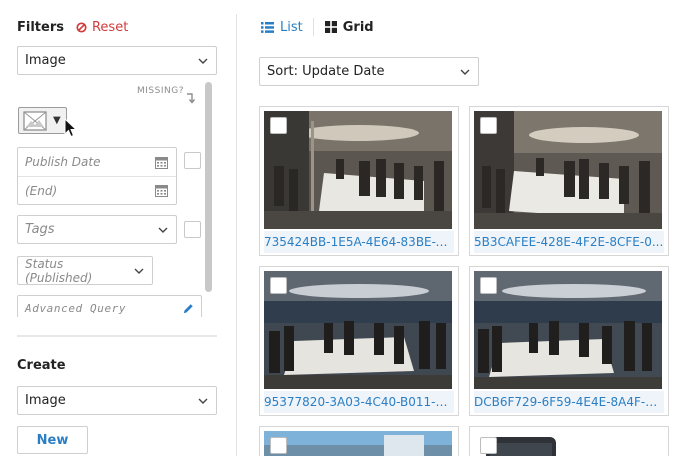 The height and width of the screenshot is (456, 680). Describe the element at coordinates (72, 27) in the screenshot. I see `filters-header: Filters Reset` at that location.